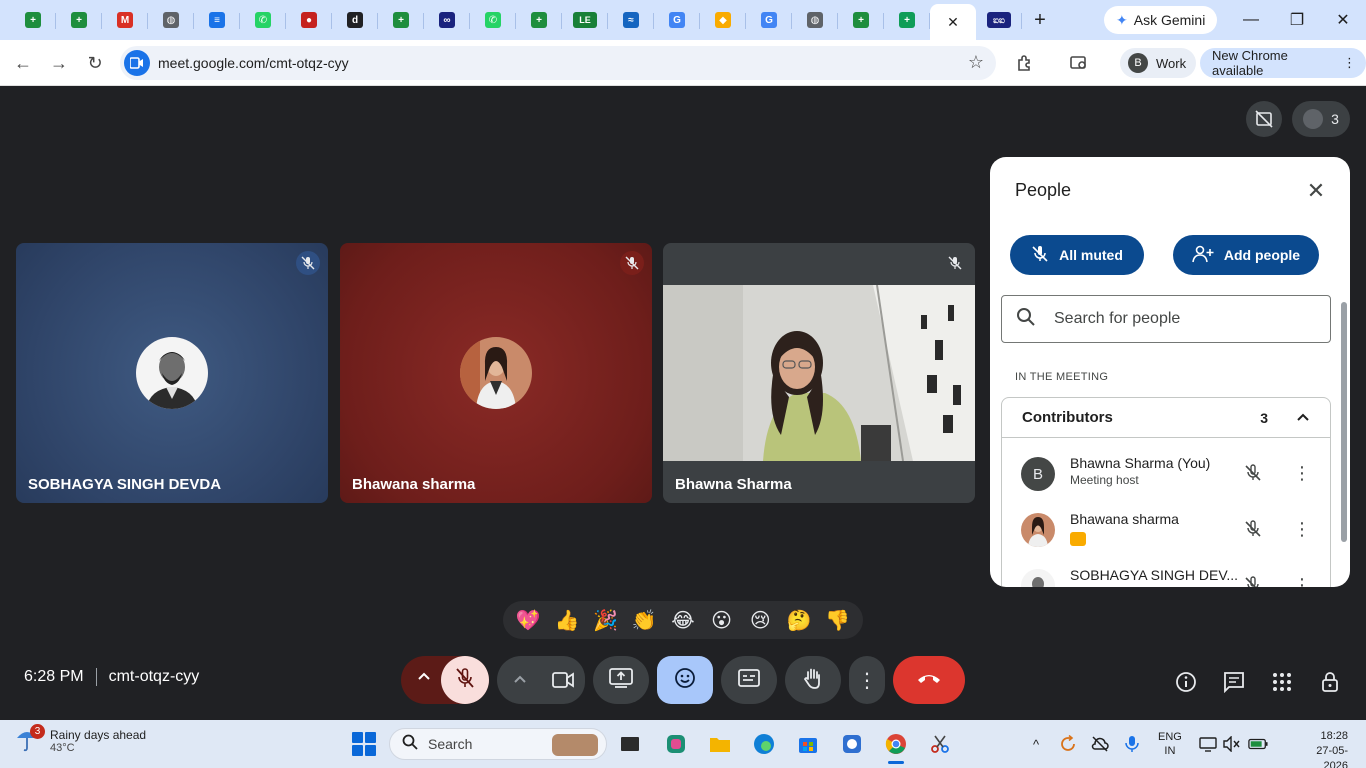  What do you see at coordinates (606, 620) in the screenshot?
I see `reaction-party-popper: 🎉` at bounding box center [606, 620].